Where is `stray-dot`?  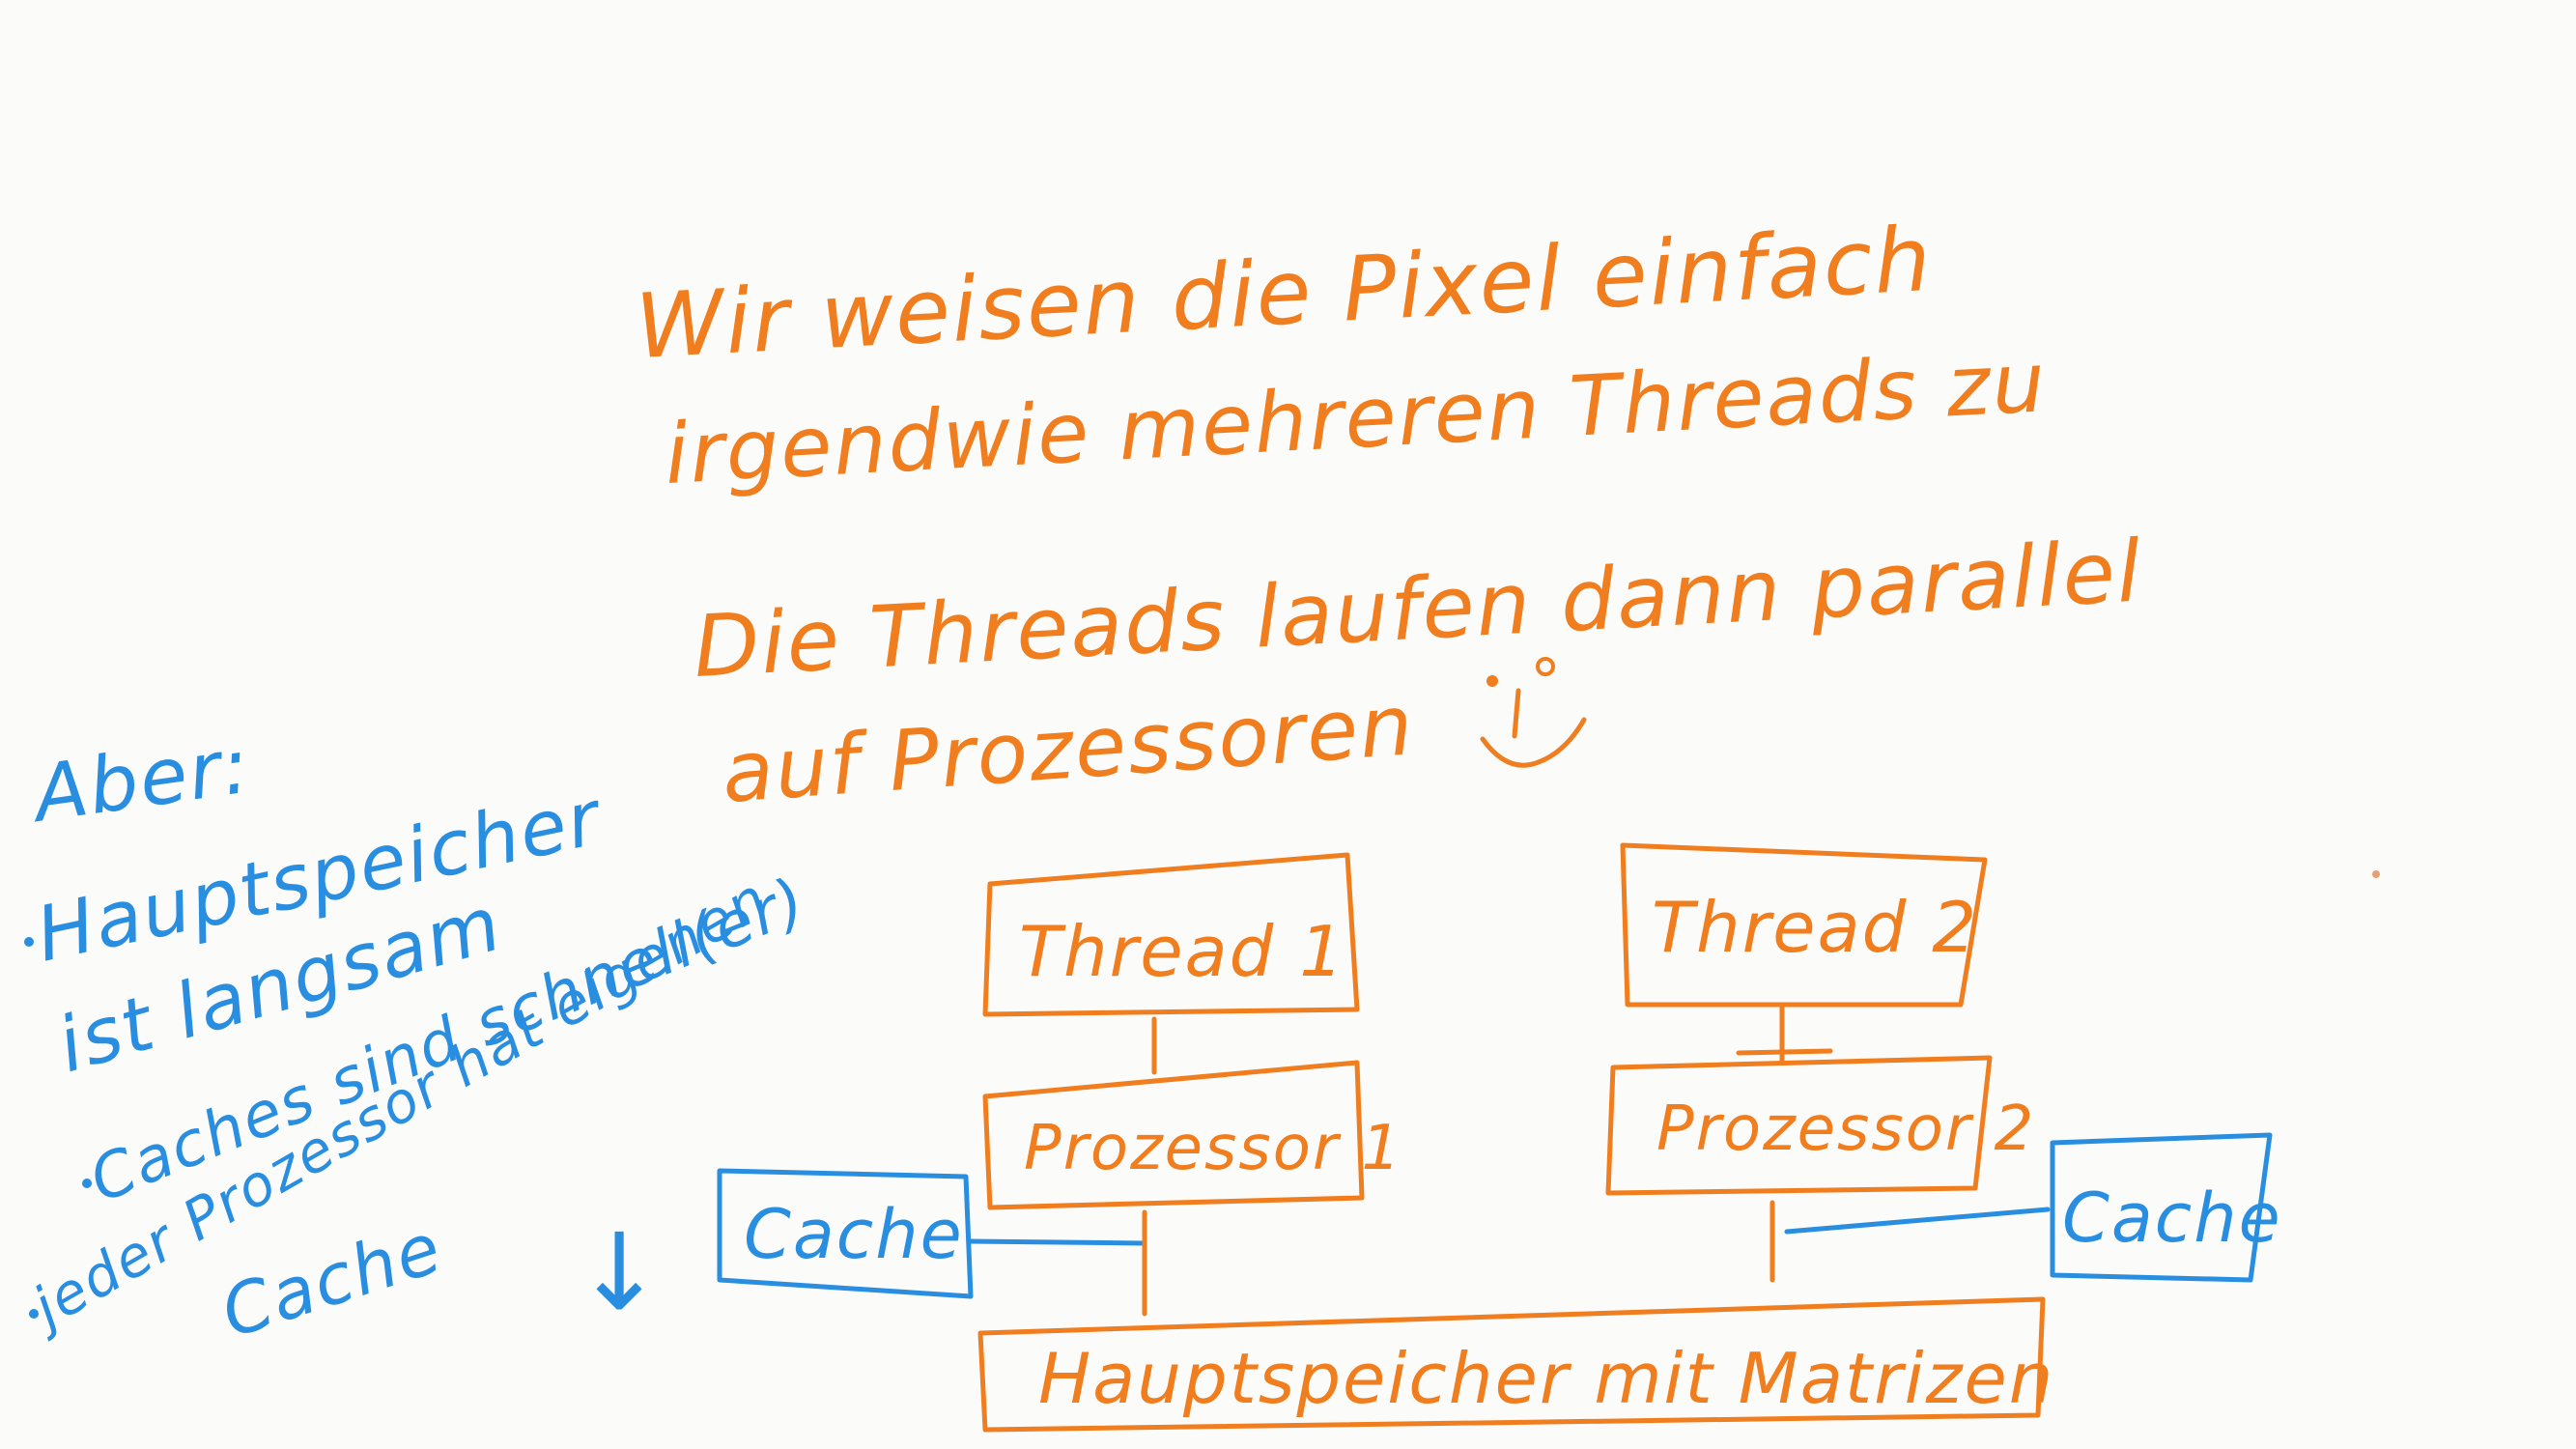 stray-dot is located at coordinates (2376, 874).